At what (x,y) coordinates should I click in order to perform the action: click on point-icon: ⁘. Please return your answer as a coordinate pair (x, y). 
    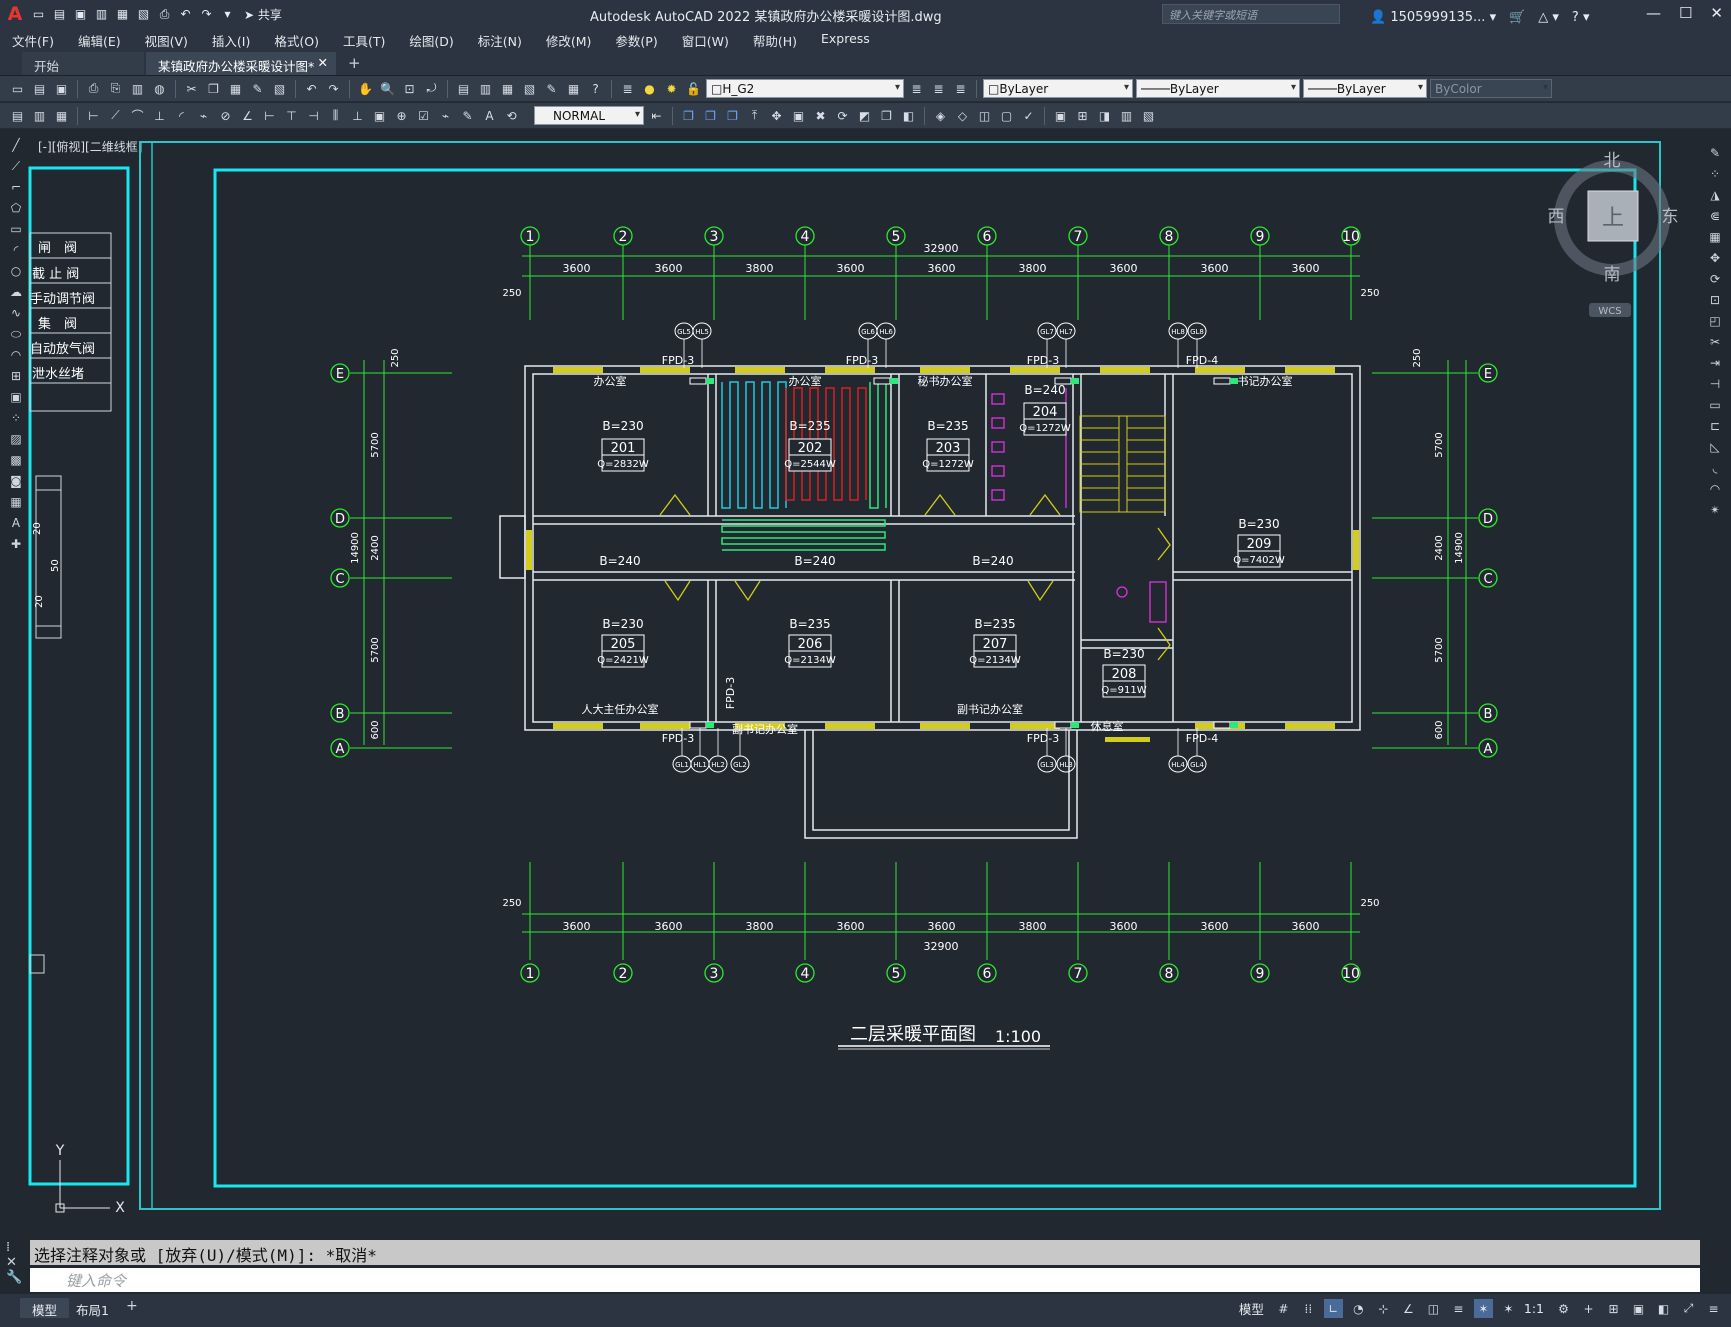
    Looking at the image, I should click on (16, 418).